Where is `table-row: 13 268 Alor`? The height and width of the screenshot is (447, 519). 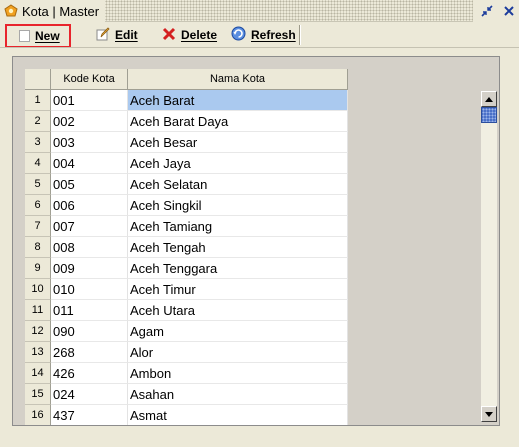 table-row: 13 268 Alor is located at coordinates (186, 352).